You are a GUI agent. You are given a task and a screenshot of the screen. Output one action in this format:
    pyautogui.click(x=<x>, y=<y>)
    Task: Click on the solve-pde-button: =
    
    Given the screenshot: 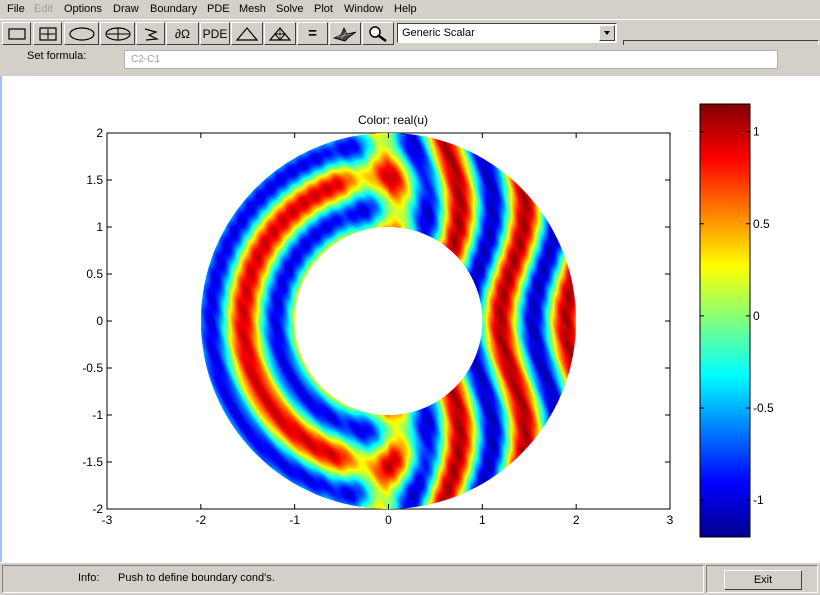 What is the action you would take?
    pyautogui.click(x=312, y=33)
    